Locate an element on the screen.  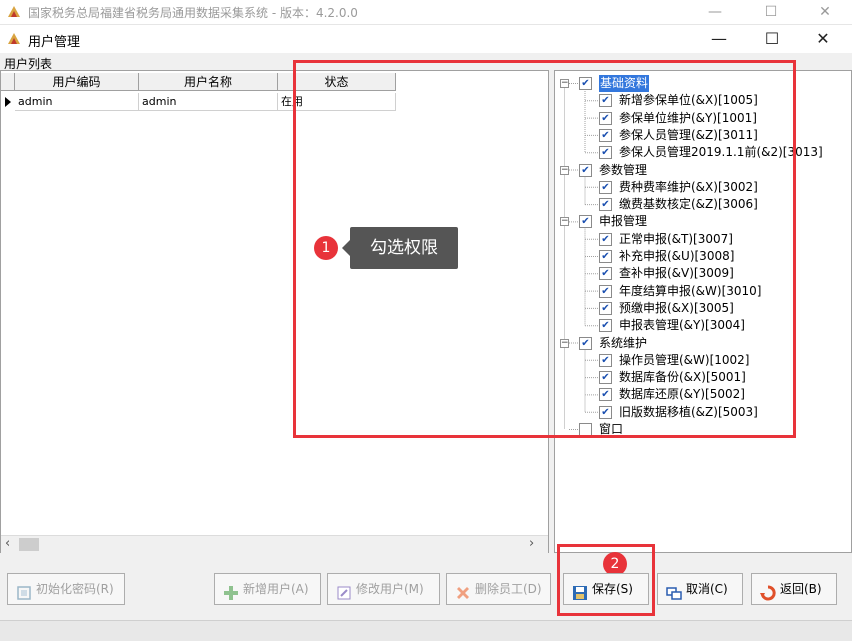
outer-title-bar: 国家税务总局福建省税务局通用数据采集系统 - 版本：4.2.0.0 — ☐ ✕ is located at coordinates (426, 12).